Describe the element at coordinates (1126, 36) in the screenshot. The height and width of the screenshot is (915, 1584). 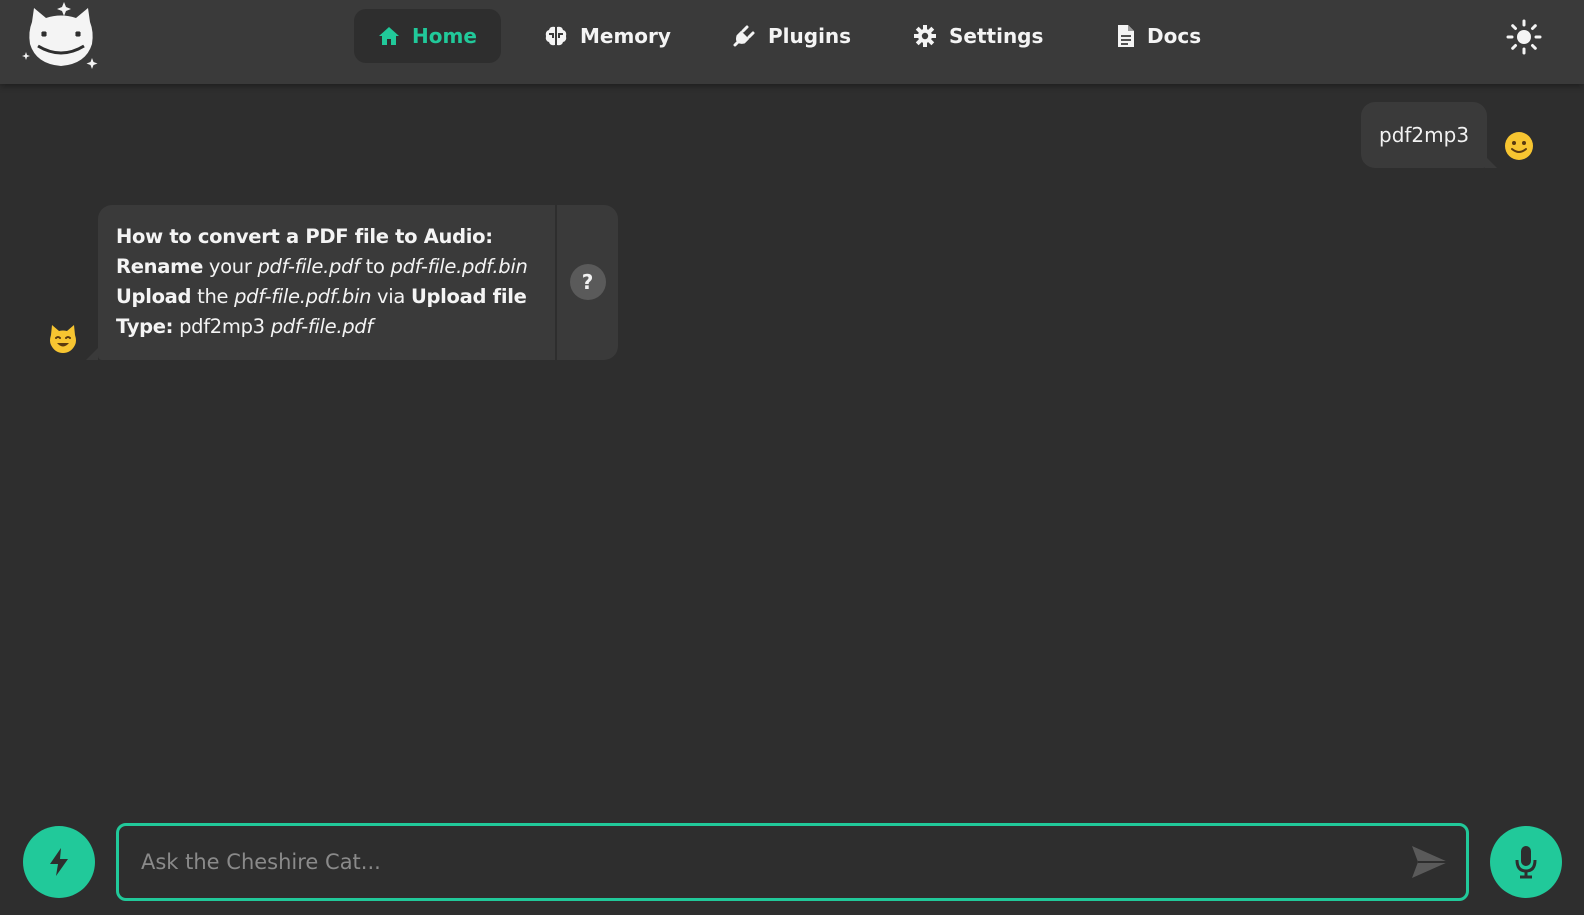
I see `document-icon` at that location.